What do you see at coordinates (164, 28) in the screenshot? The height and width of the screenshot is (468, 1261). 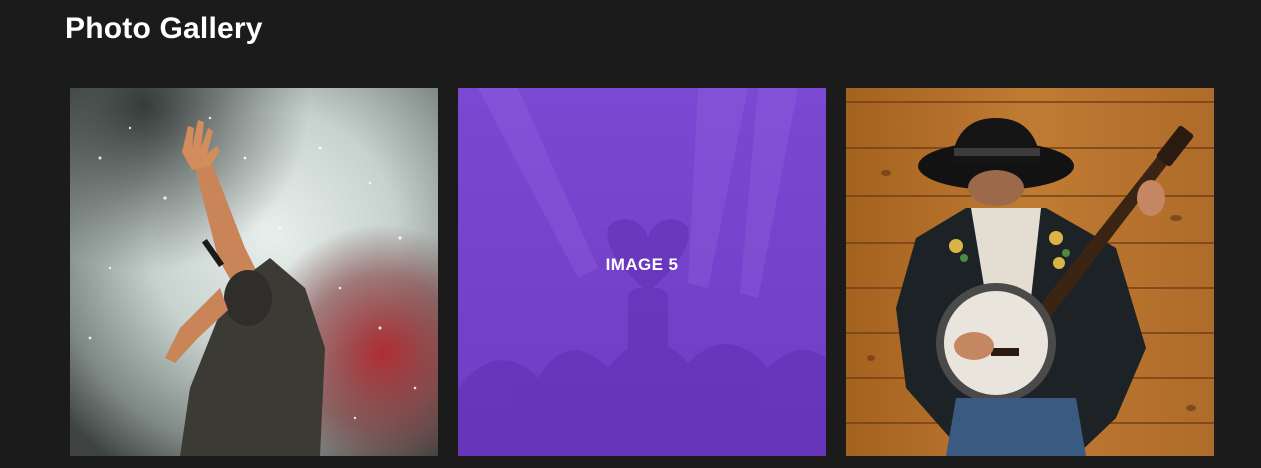 I see `page-title: Photo Gallery` at bounding box center [164, 28].